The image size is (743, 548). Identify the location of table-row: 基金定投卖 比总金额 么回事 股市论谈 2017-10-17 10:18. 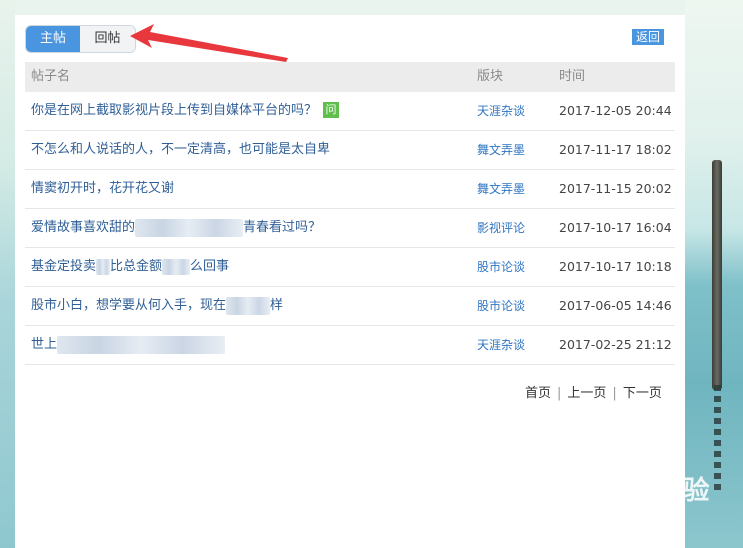
(350, 267).